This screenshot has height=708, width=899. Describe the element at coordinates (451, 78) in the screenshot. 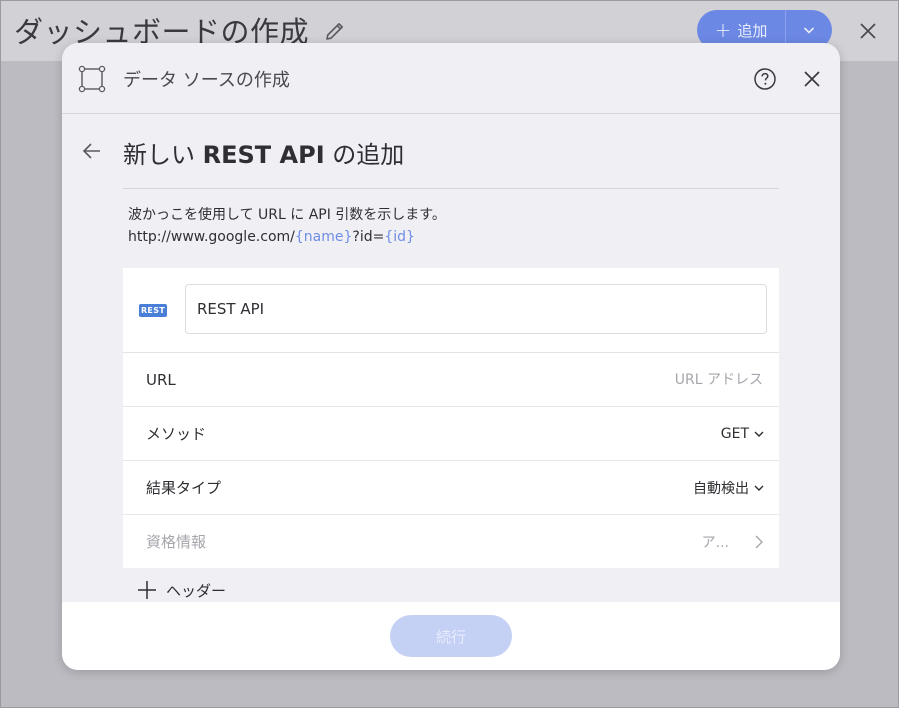

I see `dialog-header: データ ソースの作成` at that location.